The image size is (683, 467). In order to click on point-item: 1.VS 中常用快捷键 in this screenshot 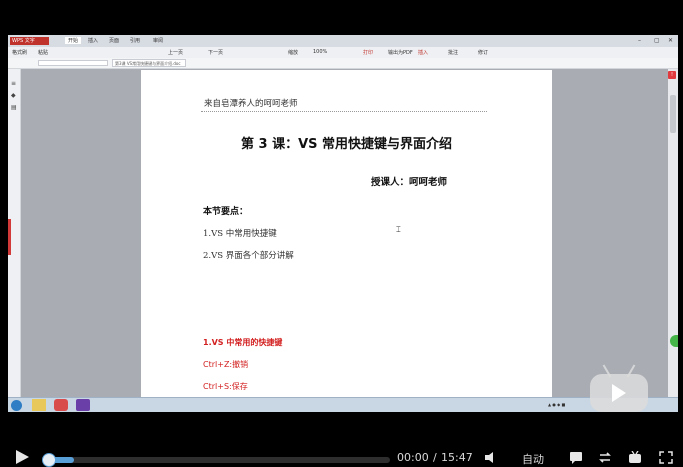, I will do `click(240, 234)`.